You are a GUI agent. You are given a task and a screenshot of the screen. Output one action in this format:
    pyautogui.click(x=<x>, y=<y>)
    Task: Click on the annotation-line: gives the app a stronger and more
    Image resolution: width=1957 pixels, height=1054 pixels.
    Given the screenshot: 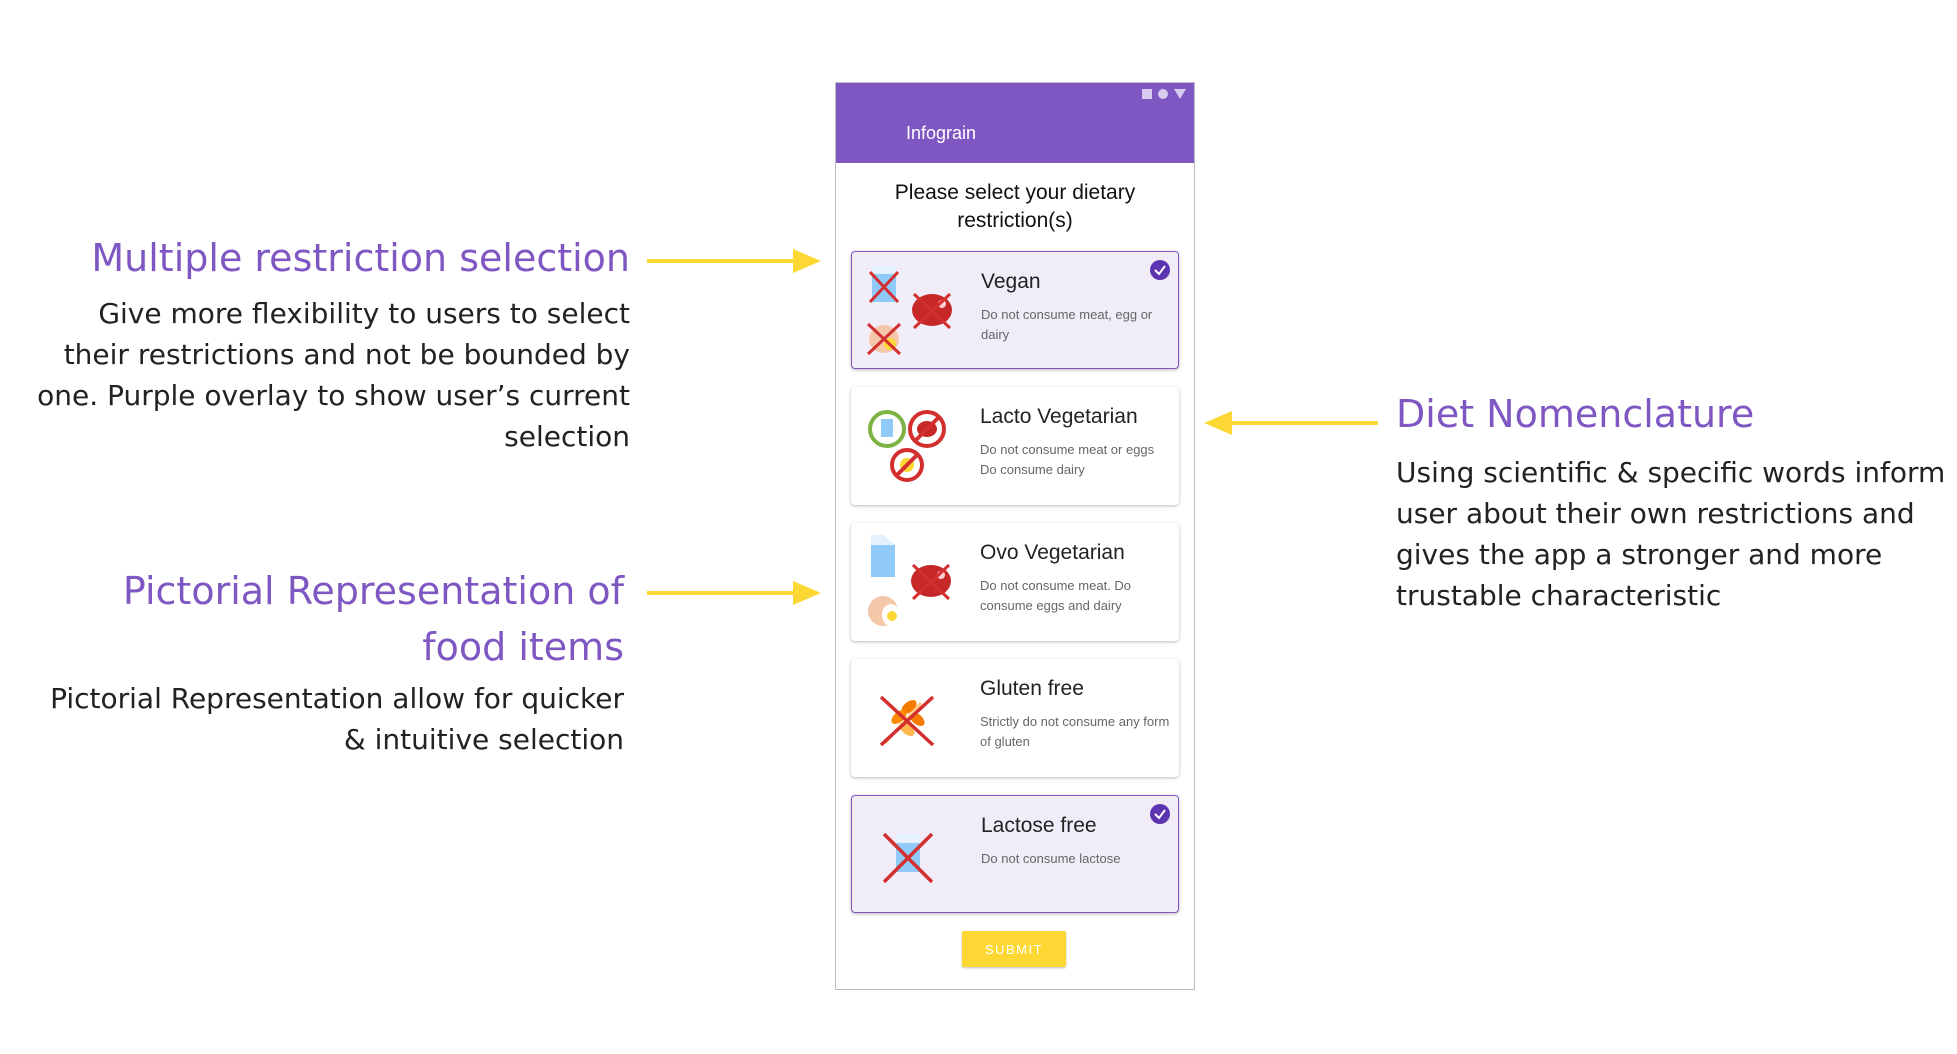 What is the action you would take?
    pyautogui.click(x=1639, y=554)
    